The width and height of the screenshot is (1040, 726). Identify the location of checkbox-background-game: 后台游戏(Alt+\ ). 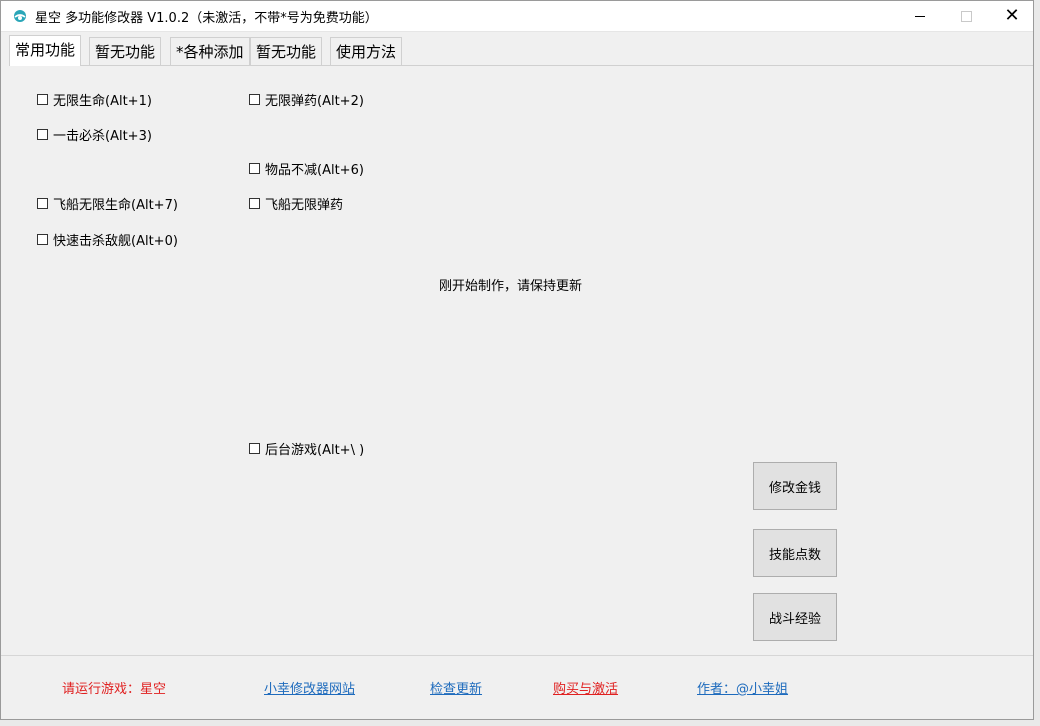
(306, 448).